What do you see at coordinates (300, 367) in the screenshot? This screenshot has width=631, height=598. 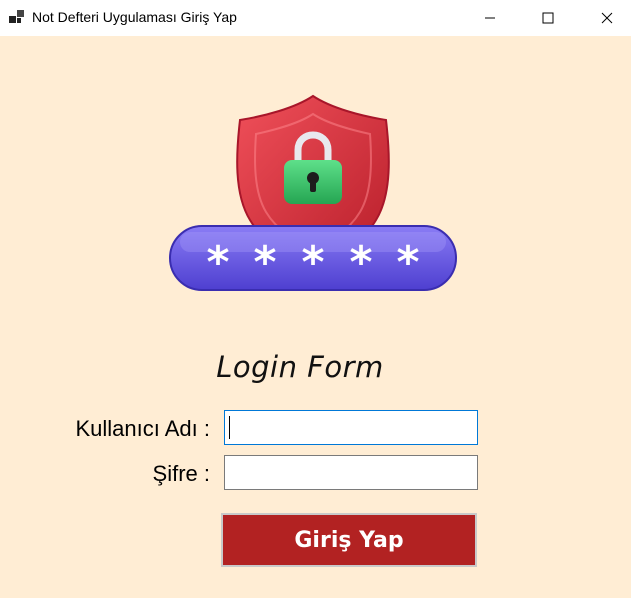 I see `form-title: Login Form` at bounding box center [300, 367].